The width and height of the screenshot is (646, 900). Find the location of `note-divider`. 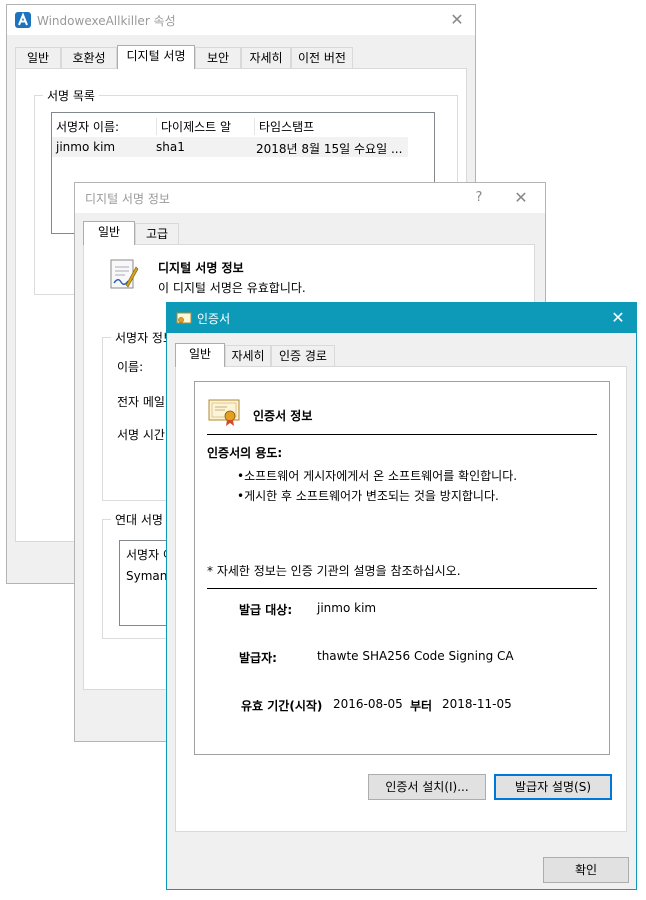

note-divider is located at coordinates (402, 588).